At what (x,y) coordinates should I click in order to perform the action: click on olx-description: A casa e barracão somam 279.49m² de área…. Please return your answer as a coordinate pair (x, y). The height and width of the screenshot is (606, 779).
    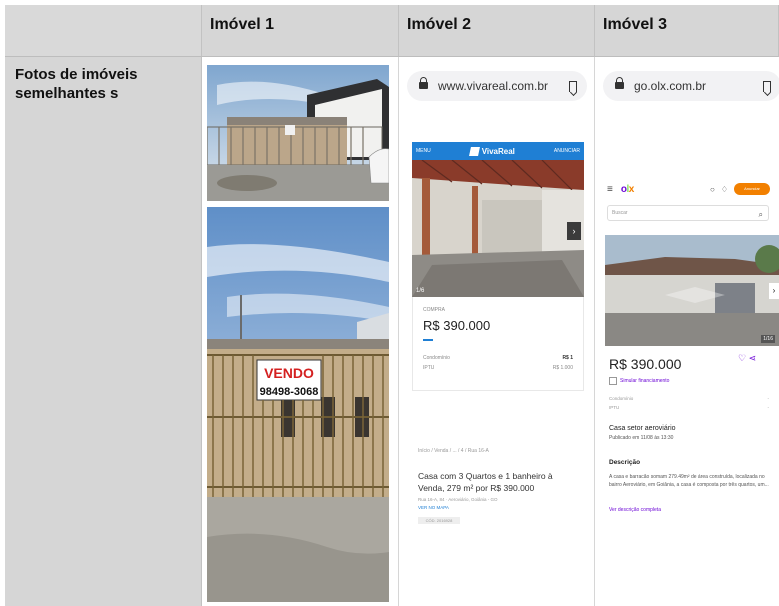
    Looking at the image, I should click on (689, 481).